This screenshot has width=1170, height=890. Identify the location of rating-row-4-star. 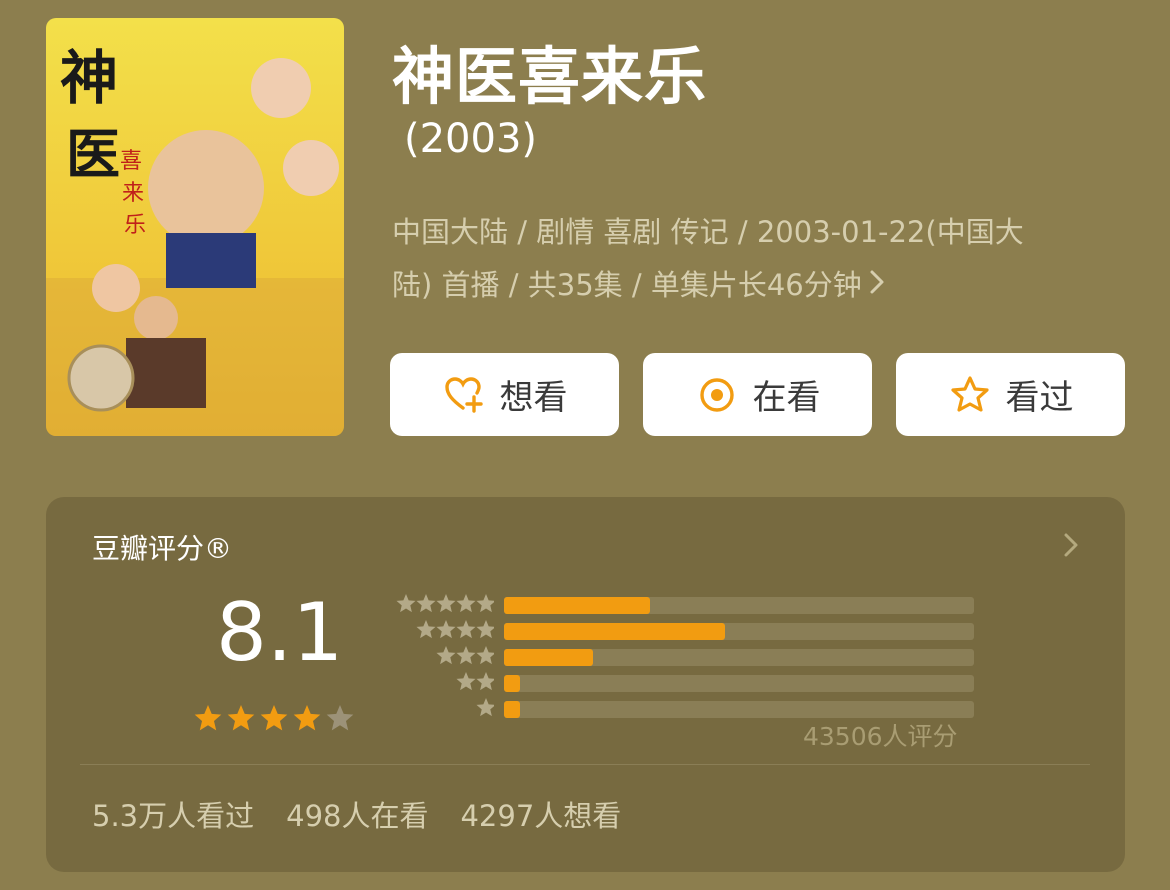
(681, 630).